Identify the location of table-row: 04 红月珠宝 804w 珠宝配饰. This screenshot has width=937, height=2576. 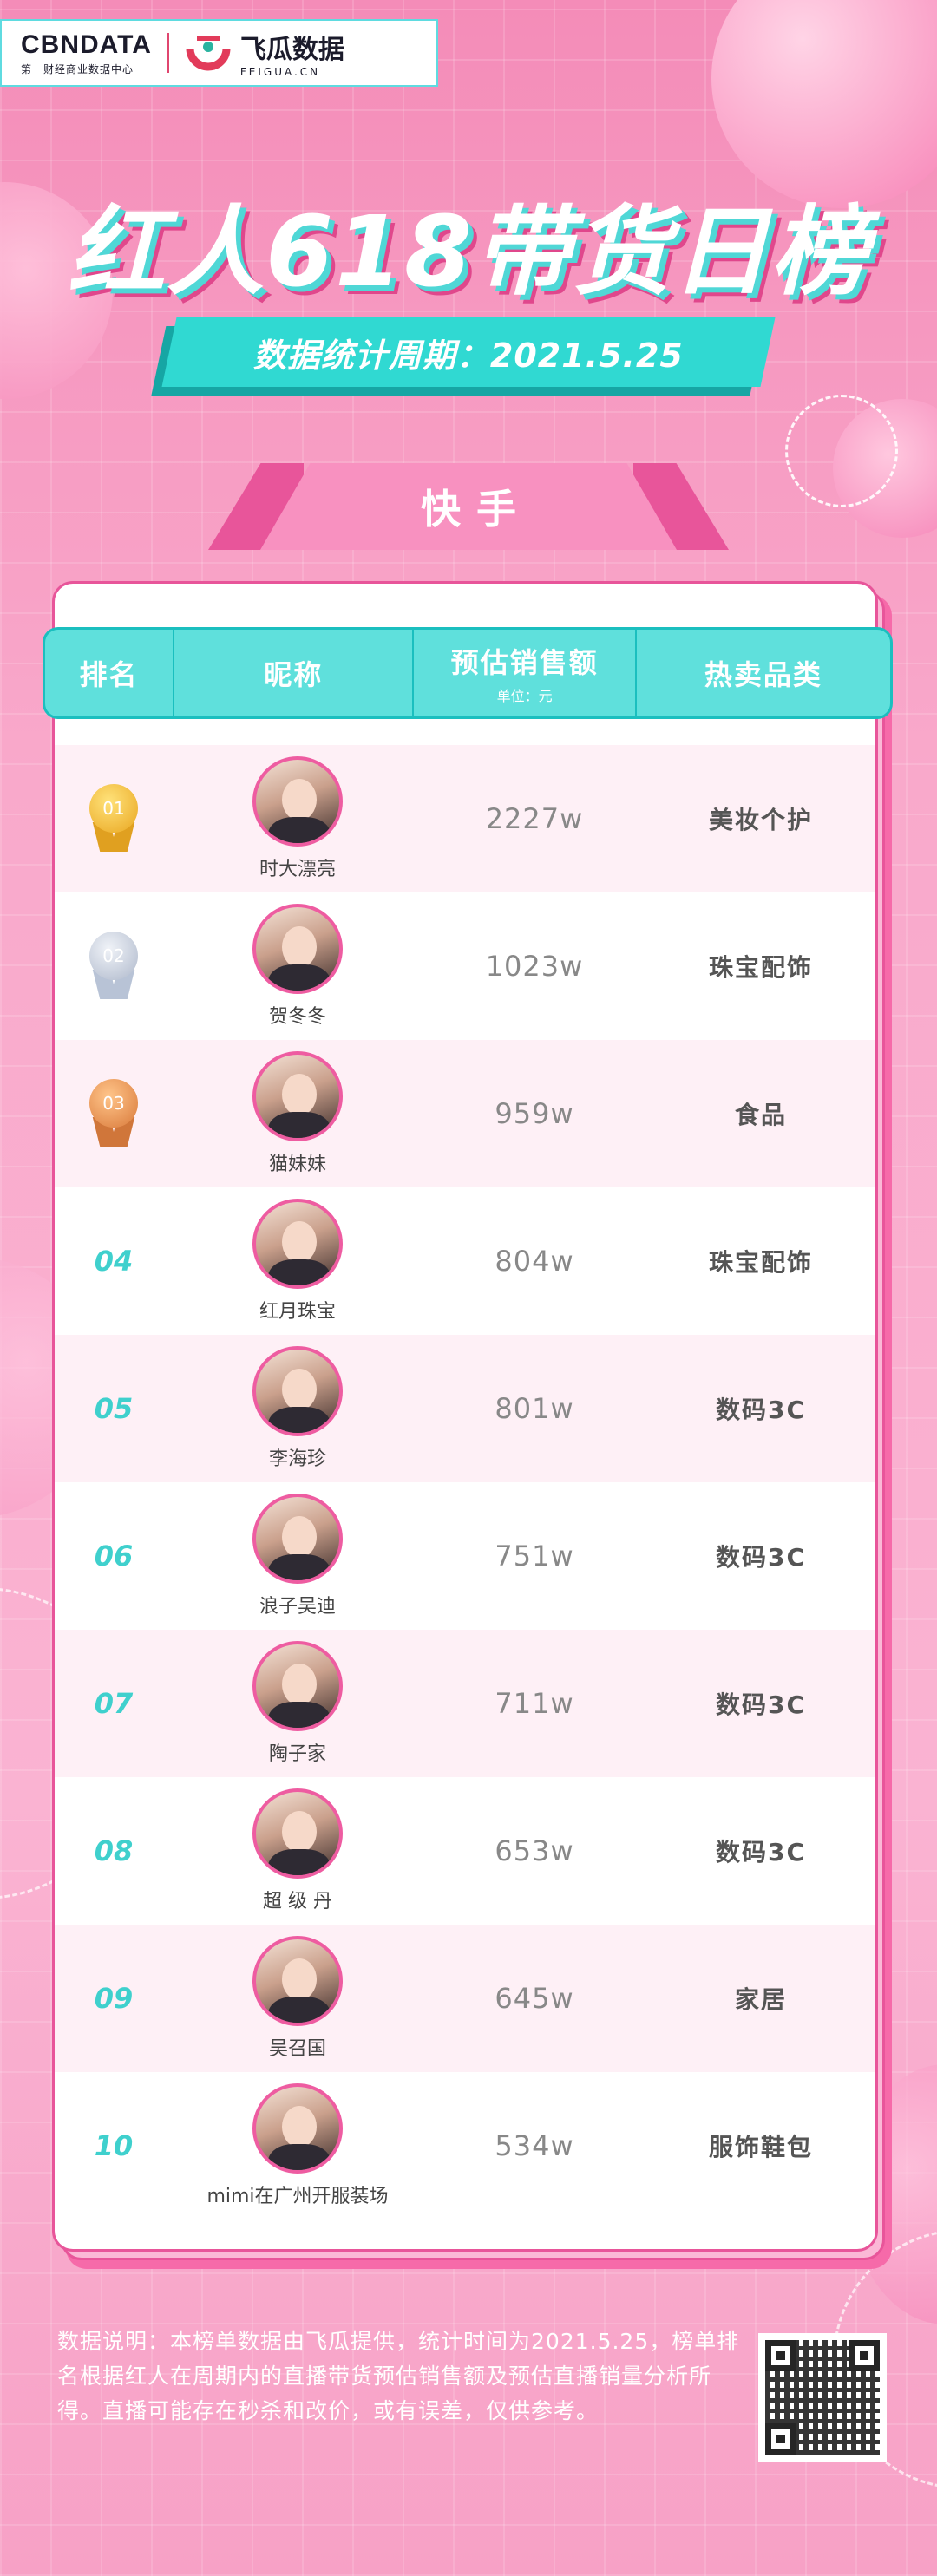
(465, 1261).